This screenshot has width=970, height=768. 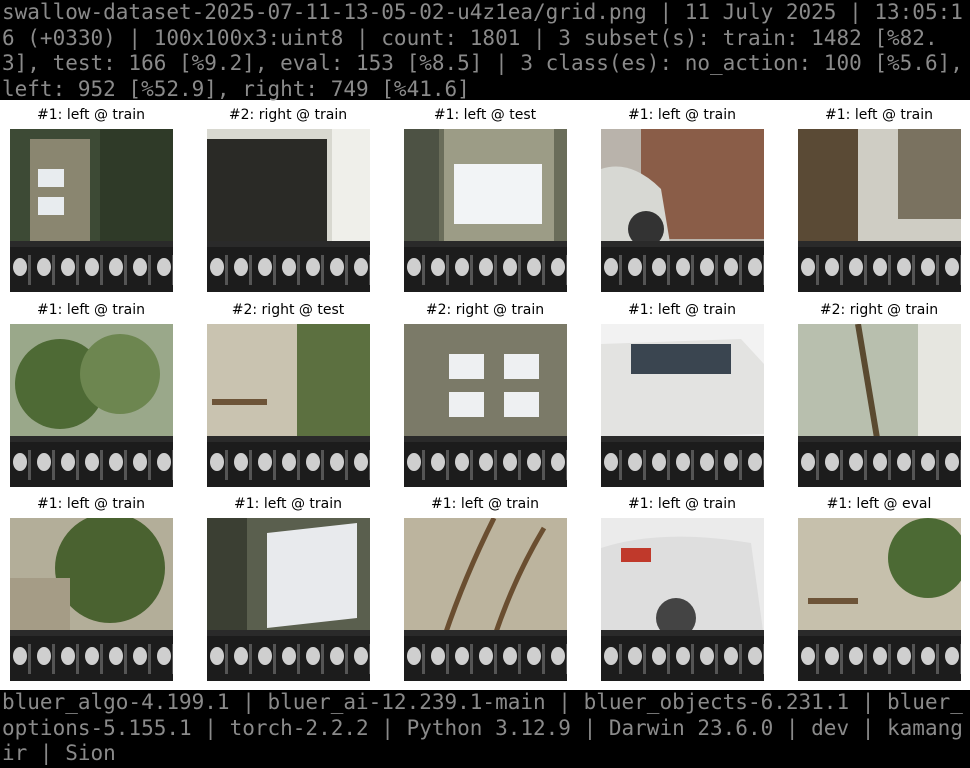 I want to click on grid-cell: #1: left @ eval, so click(x=879, y=586).